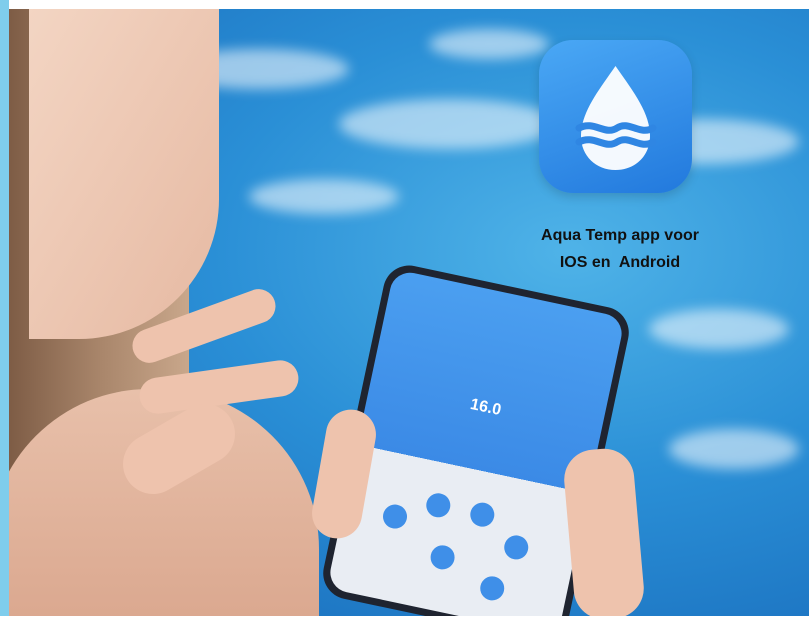 Image resolution: width=809 pixels, height=625 pixels. What do you see at coordinates (604, 531) in the screenshot?
I see `holding-hand` at bounding box center [604, 531].